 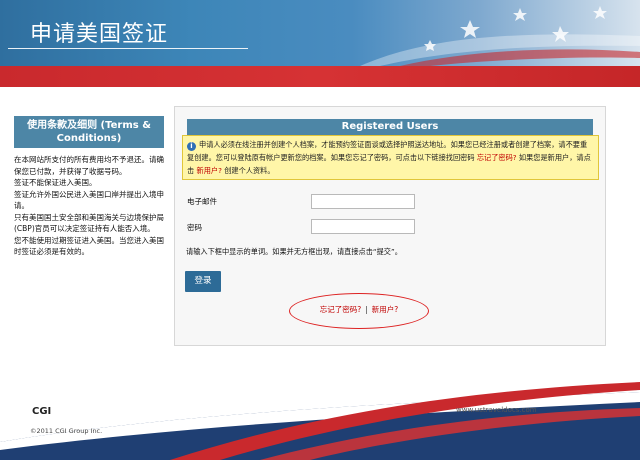 I want to click on new-user-link: 新用户?, so click(x=385, y=309).